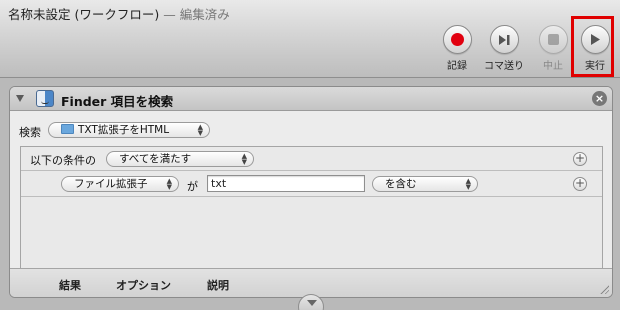 This screenshot has height=310, width=620. Describe the element at coordinates (311, 159) in the screenshot. I see `condition-row: 以下の条件の すべてを満たす ▲ ▼ +` at that location.